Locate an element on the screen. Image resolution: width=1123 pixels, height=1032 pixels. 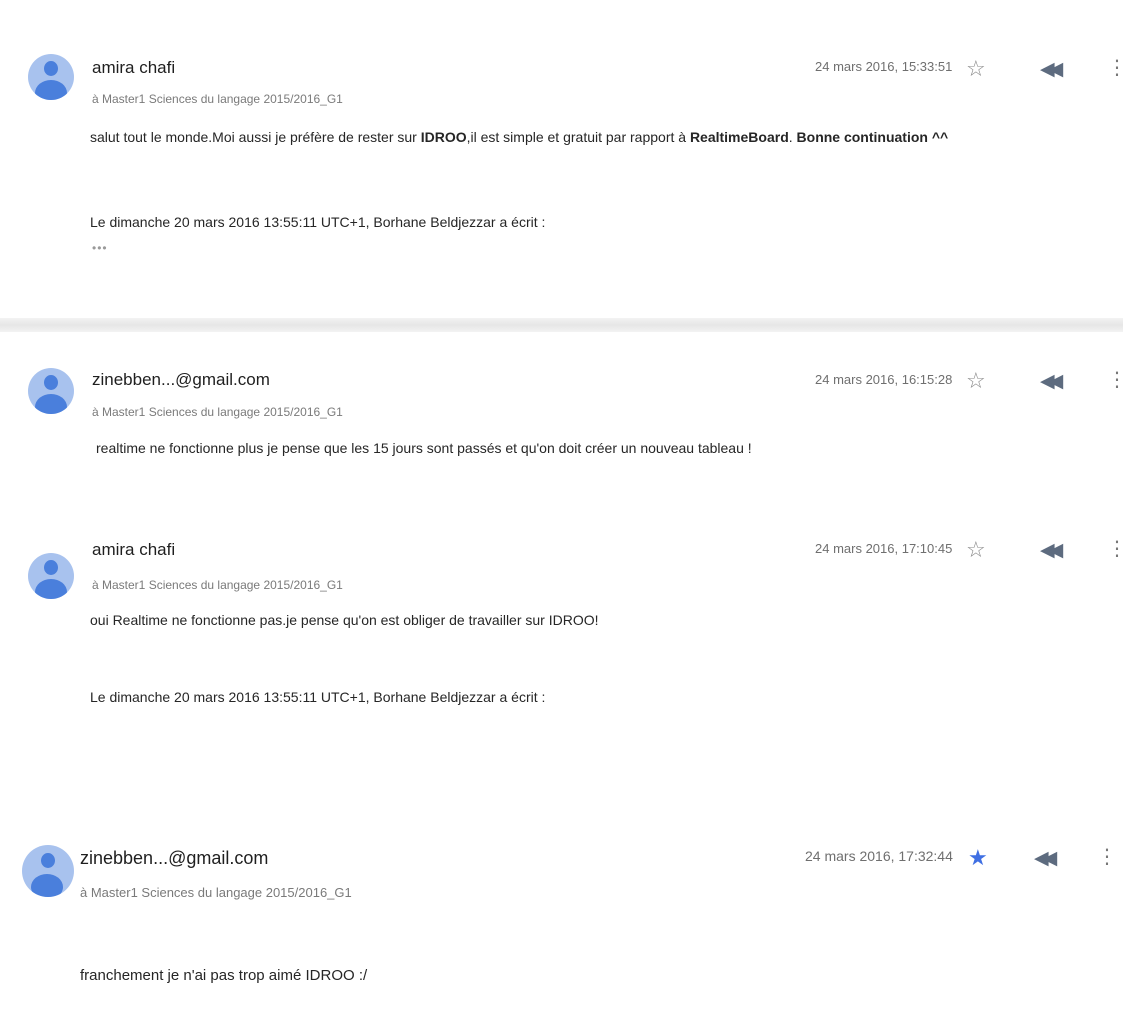
message-timestamp: 24 mars 2016, 16:15:28 is located at coordinates (884, 379).